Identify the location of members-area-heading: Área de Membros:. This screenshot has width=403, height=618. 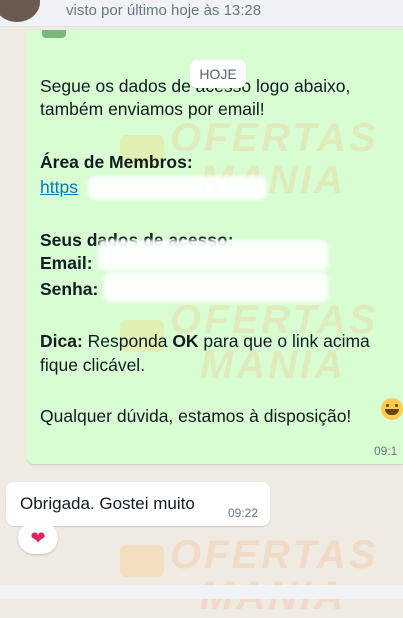
(116, 162).